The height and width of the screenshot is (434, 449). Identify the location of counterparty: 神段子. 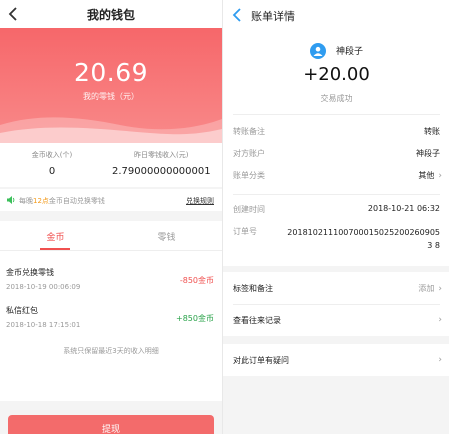
(336, 49).